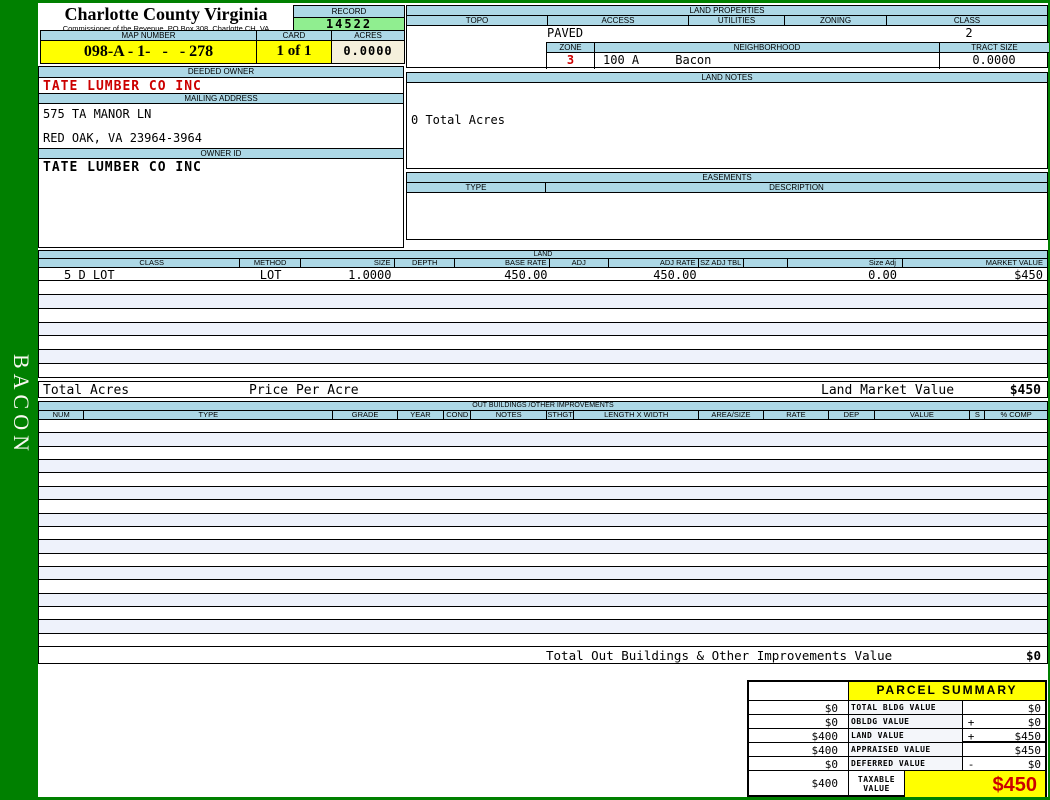  I want to click on summary-row-deferred: $0 DEFERRED VALUE - $0, so click(897, 764).